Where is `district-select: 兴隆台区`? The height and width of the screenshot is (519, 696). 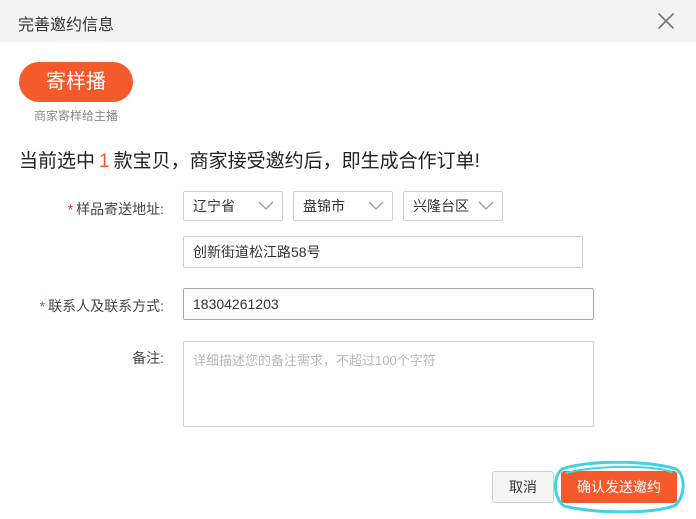
district-select: 兴隆台区 is located at coordinates (453, 206).